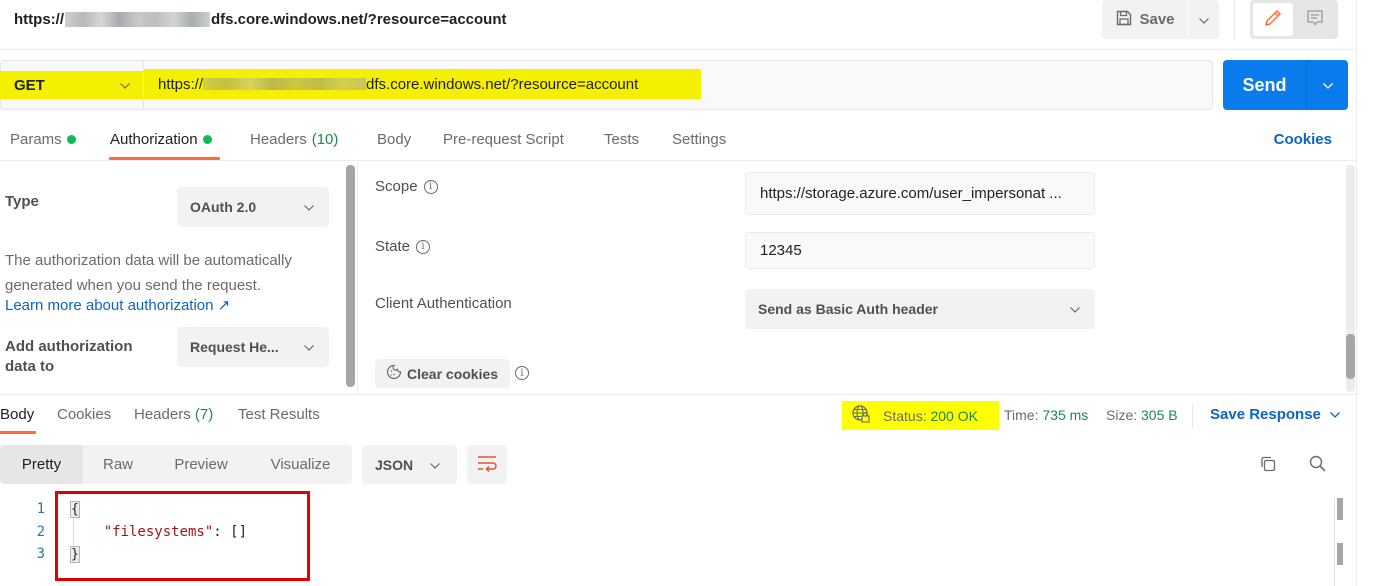 The width and height of the screenshot is (1378, 586). What do you see at coordinates (118, 464) in the screenshot?
I see `view-raw: Raw` at bounding box center [118, 464].